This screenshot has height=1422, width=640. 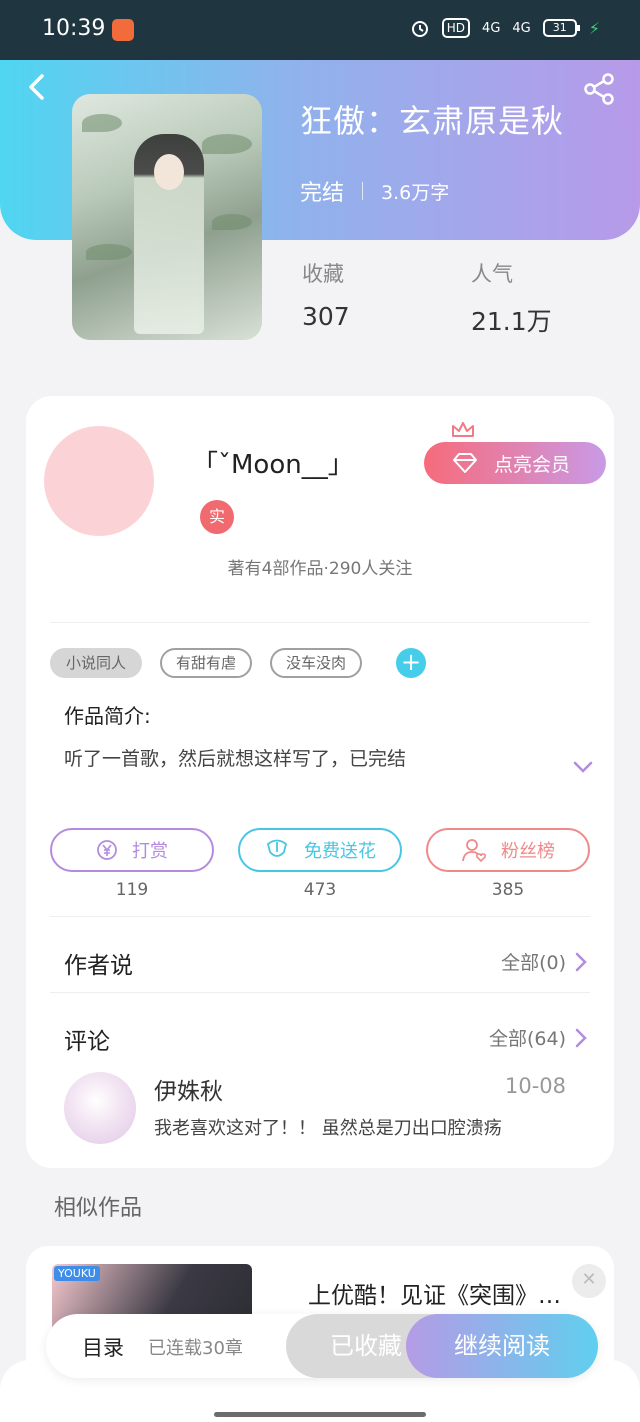 What do you see at coordinates (235, 759) in the screenshot?
I see `intro-text: 听了一首歌，然后就想这样写了，已完结` at bounding box center [235, 759].